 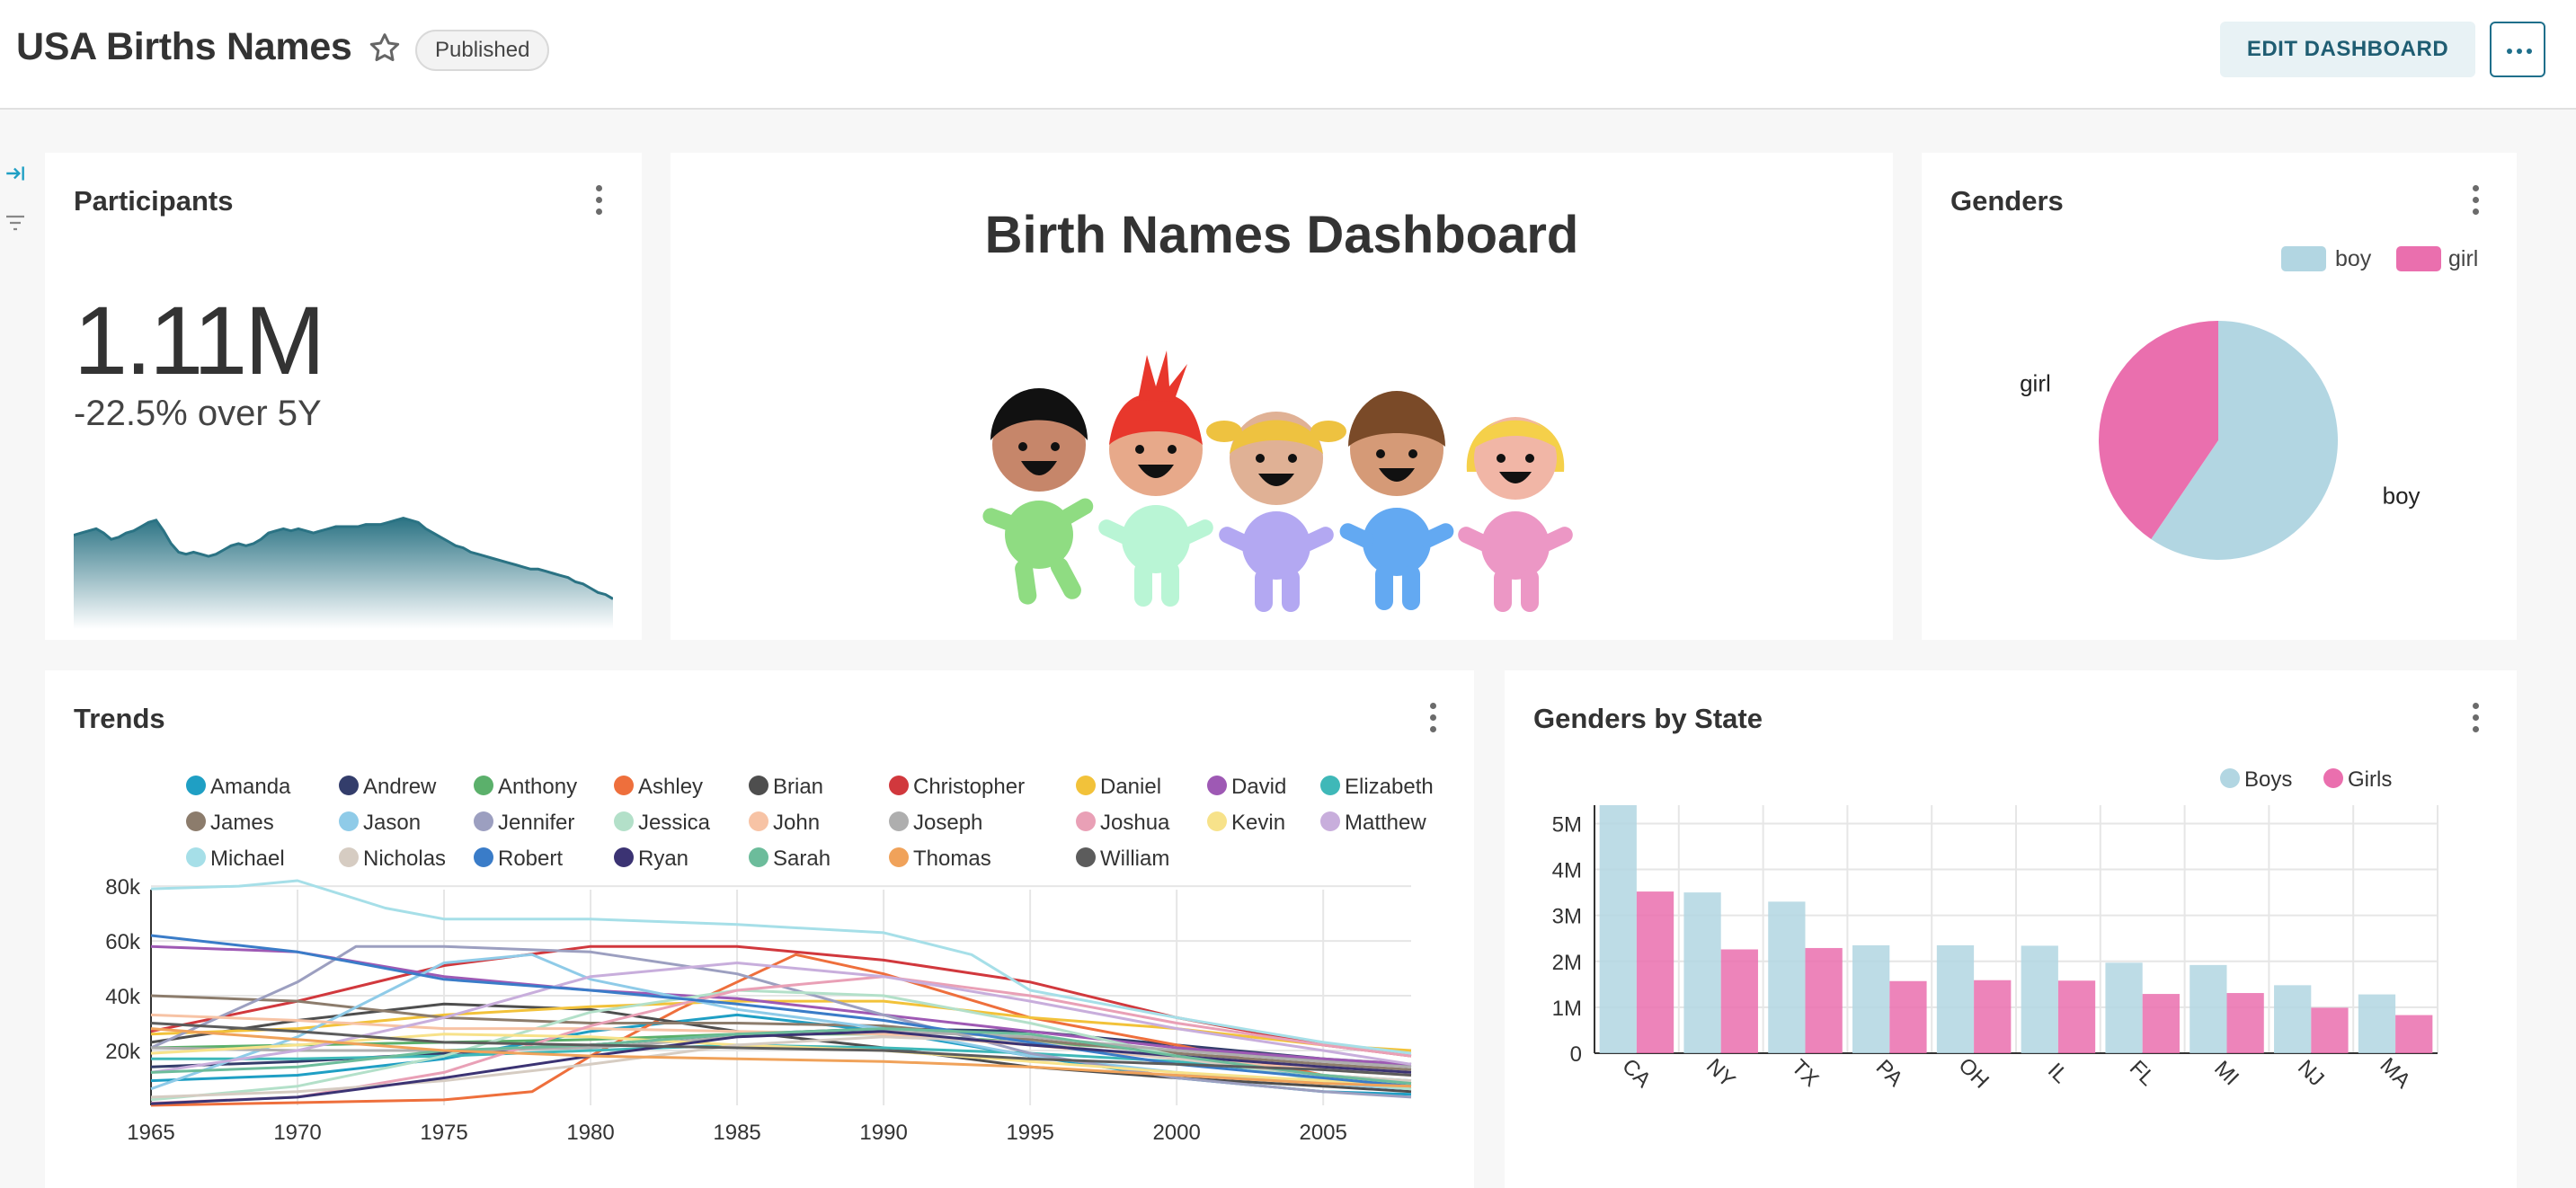 What do you see at coordinates (482, 51) in the screenshot?
I see `status-badge: Published` at bounding box center [482, 51].